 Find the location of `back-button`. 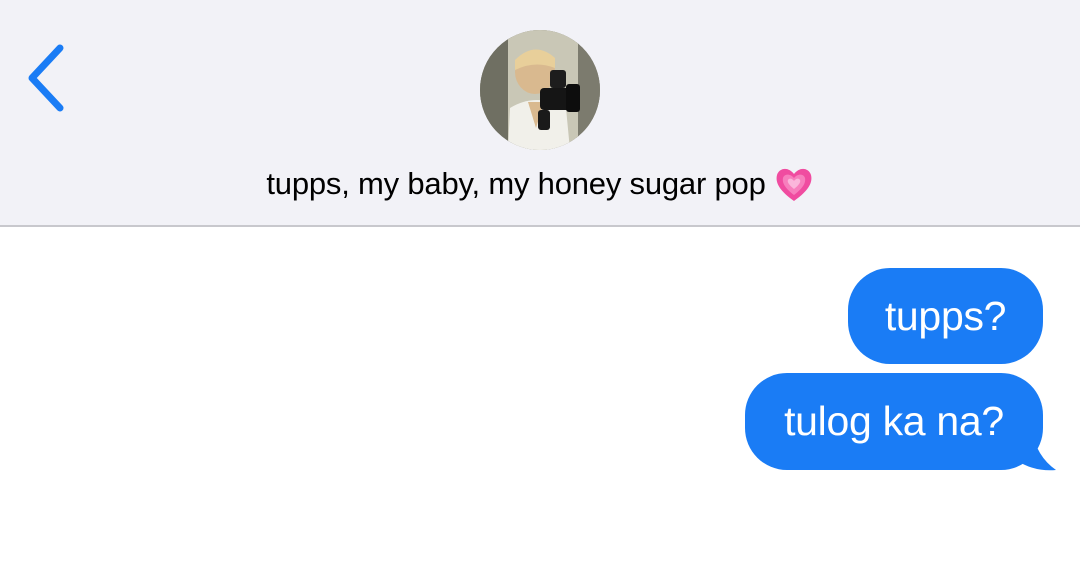

back-button is located at coordinates (48, 78).